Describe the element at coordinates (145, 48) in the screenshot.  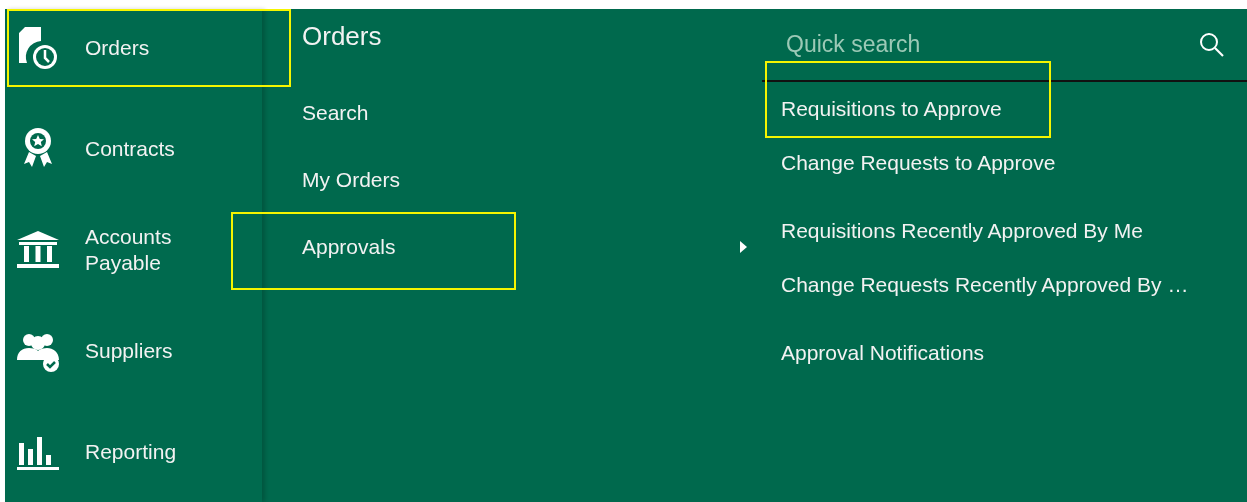
I see `sidebar-item: Orders` at that location.